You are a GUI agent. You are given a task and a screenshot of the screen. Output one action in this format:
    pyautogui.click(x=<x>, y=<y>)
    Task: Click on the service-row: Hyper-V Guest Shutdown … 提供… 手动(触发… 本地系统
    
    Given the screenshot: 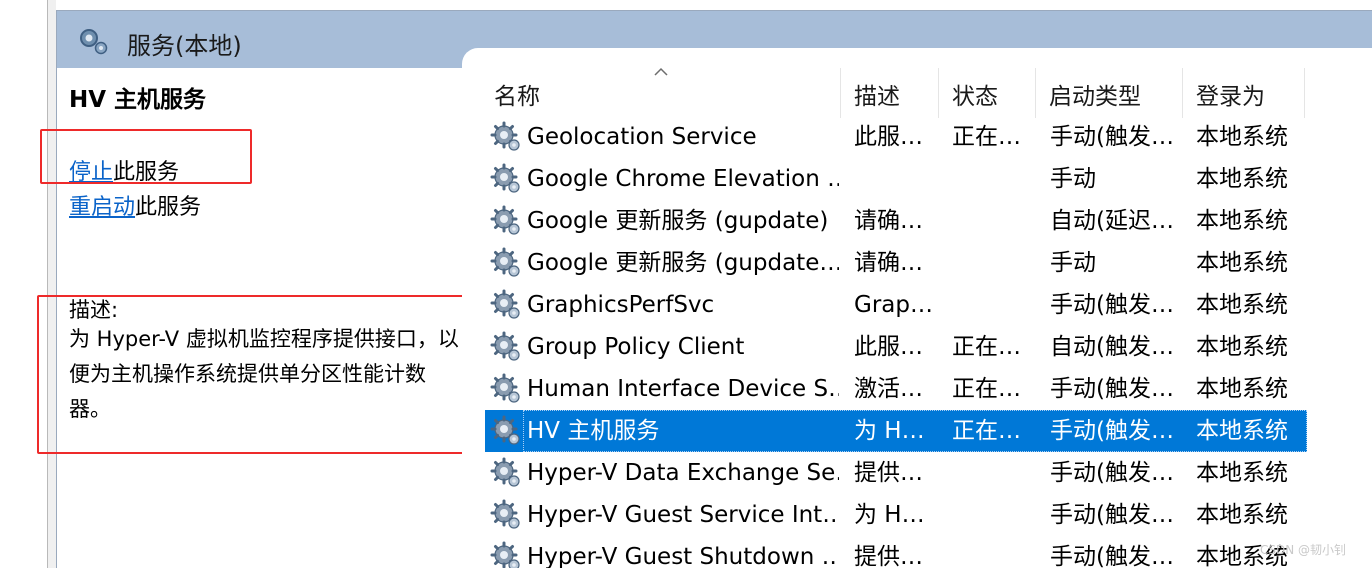 What is the action you would take?
    pyautogui.click(x=896, y=552)
    